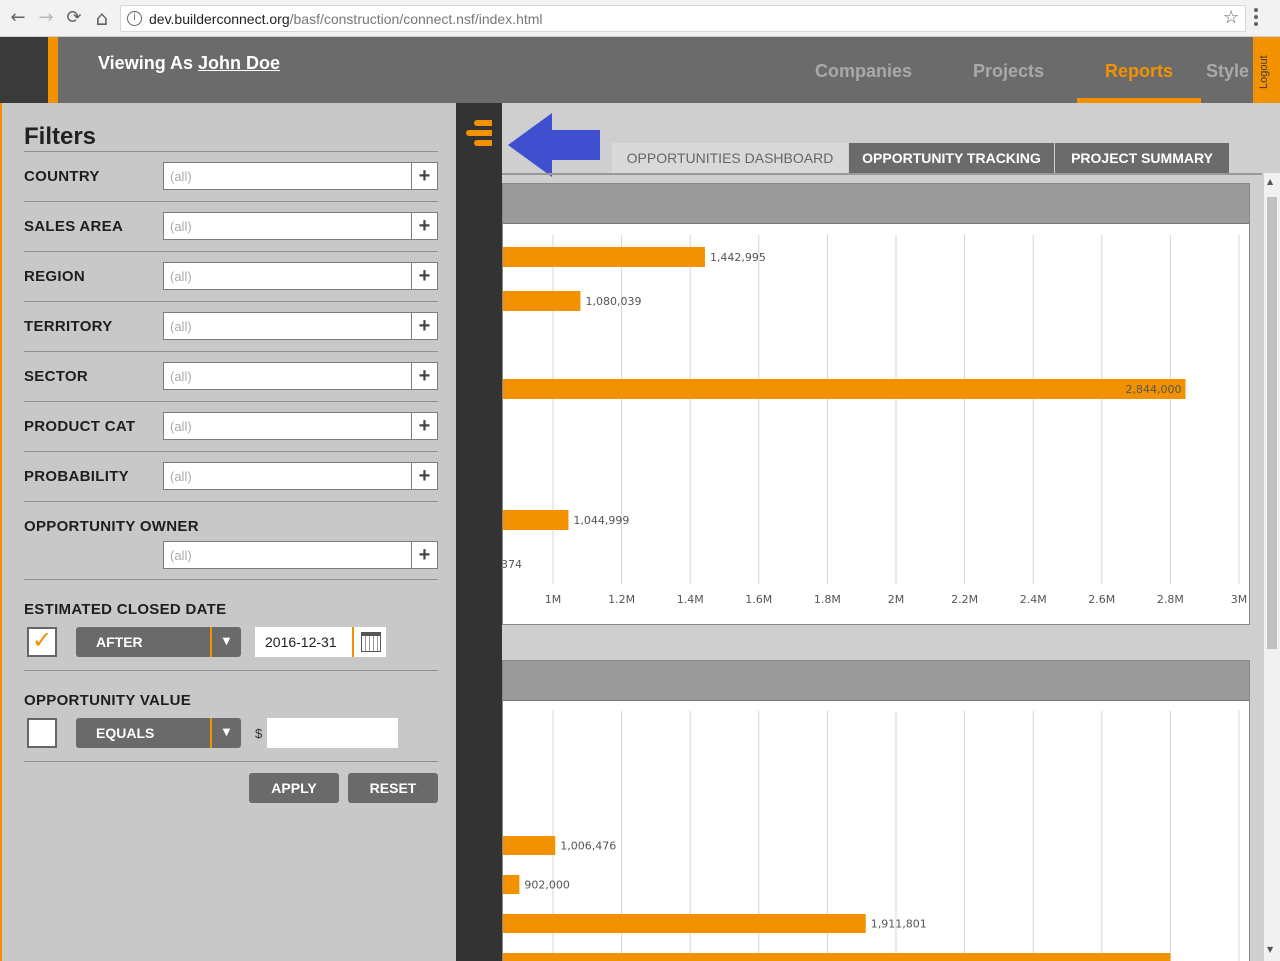 Image resolution: width=1280 pixels, height=961 pixels. What do you see at coordinates (294, 788) in the screenshot?
I see `apply-button: APPLY` at bounding box center [294, 788].